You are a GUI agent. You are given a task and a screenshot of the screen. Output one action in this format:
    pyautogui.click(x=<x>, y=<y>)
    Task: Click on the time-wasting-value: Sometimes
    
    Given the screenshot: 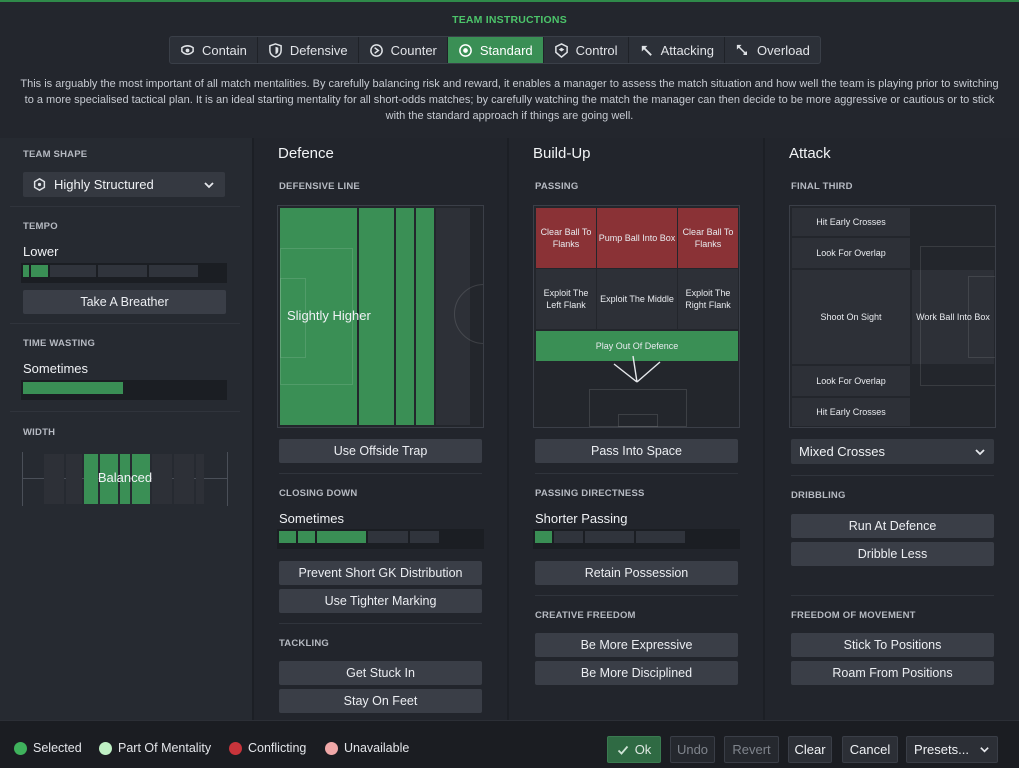 What is the action you would take?
    pyautogui.click(x=56, y=368)
    